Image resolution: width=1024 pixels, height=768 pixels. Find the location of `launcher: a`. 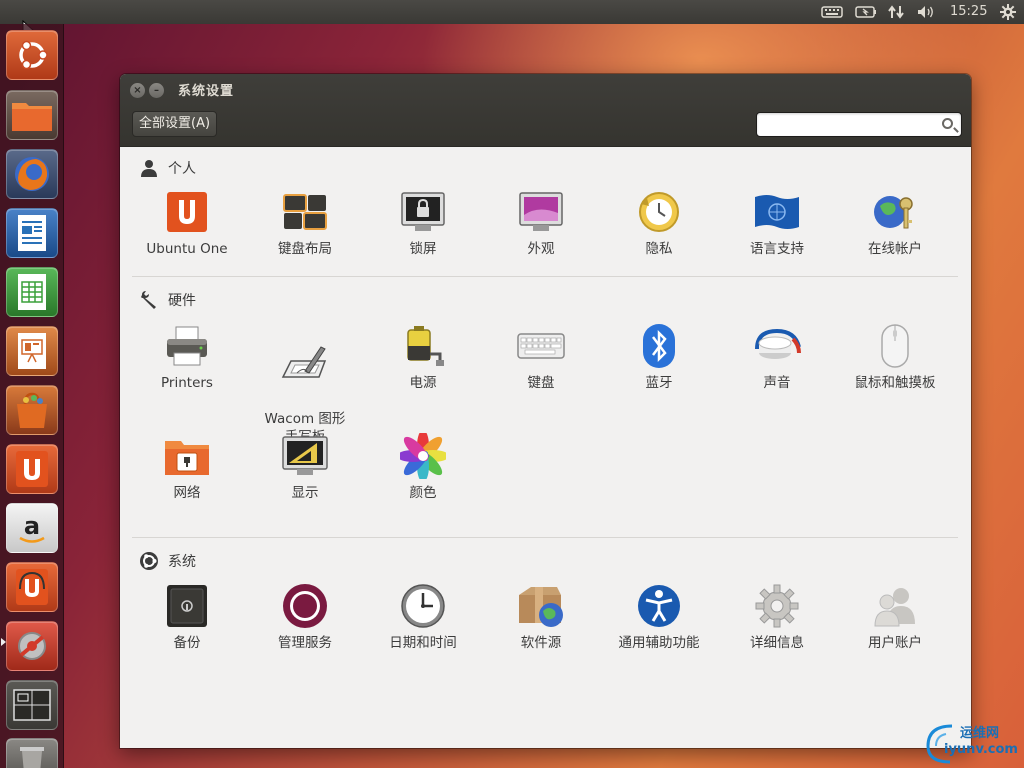

launcher: a is located at coordinates (32, 396).